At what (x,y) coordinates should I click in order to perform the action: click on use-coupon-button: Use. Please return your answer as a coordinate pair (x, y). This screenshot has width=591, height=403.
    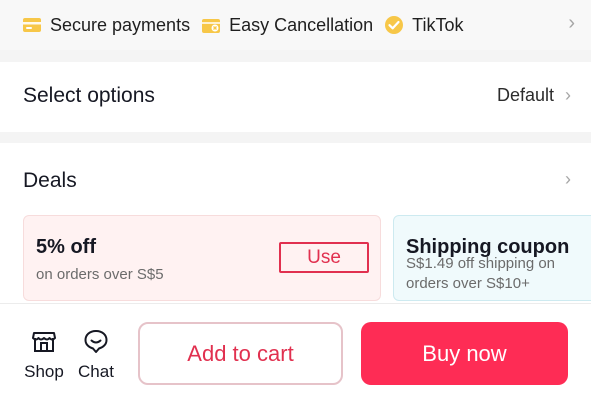
    Looking at the image, I should click on (324, 257).